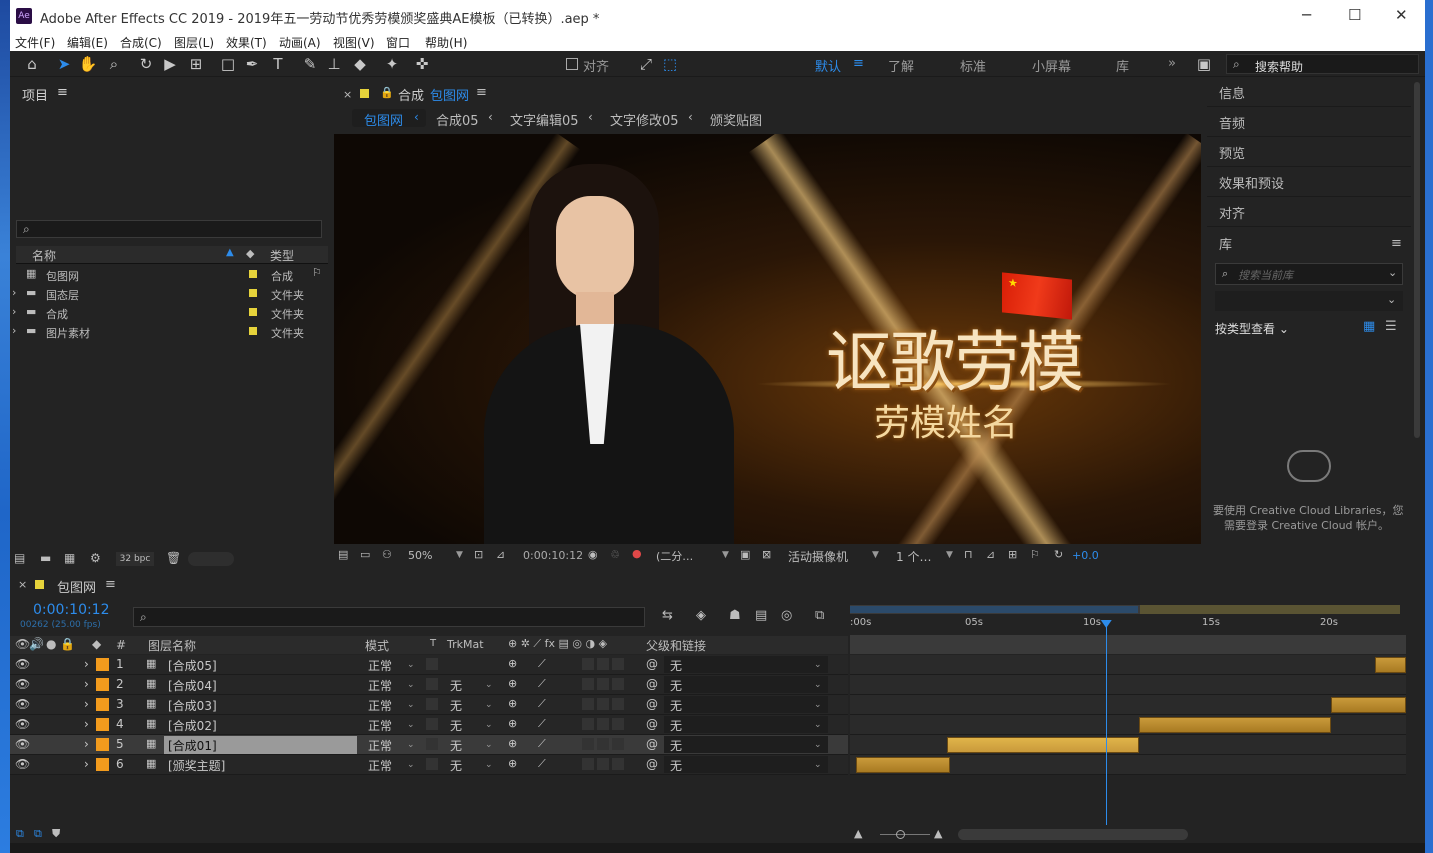 Image resolution: width=1433 pixels, height=853 pixels. What do you see at coordinates (44, 255) in the screenshot?
I see `col-name-header: 名称` at bounding box center [44, 255].